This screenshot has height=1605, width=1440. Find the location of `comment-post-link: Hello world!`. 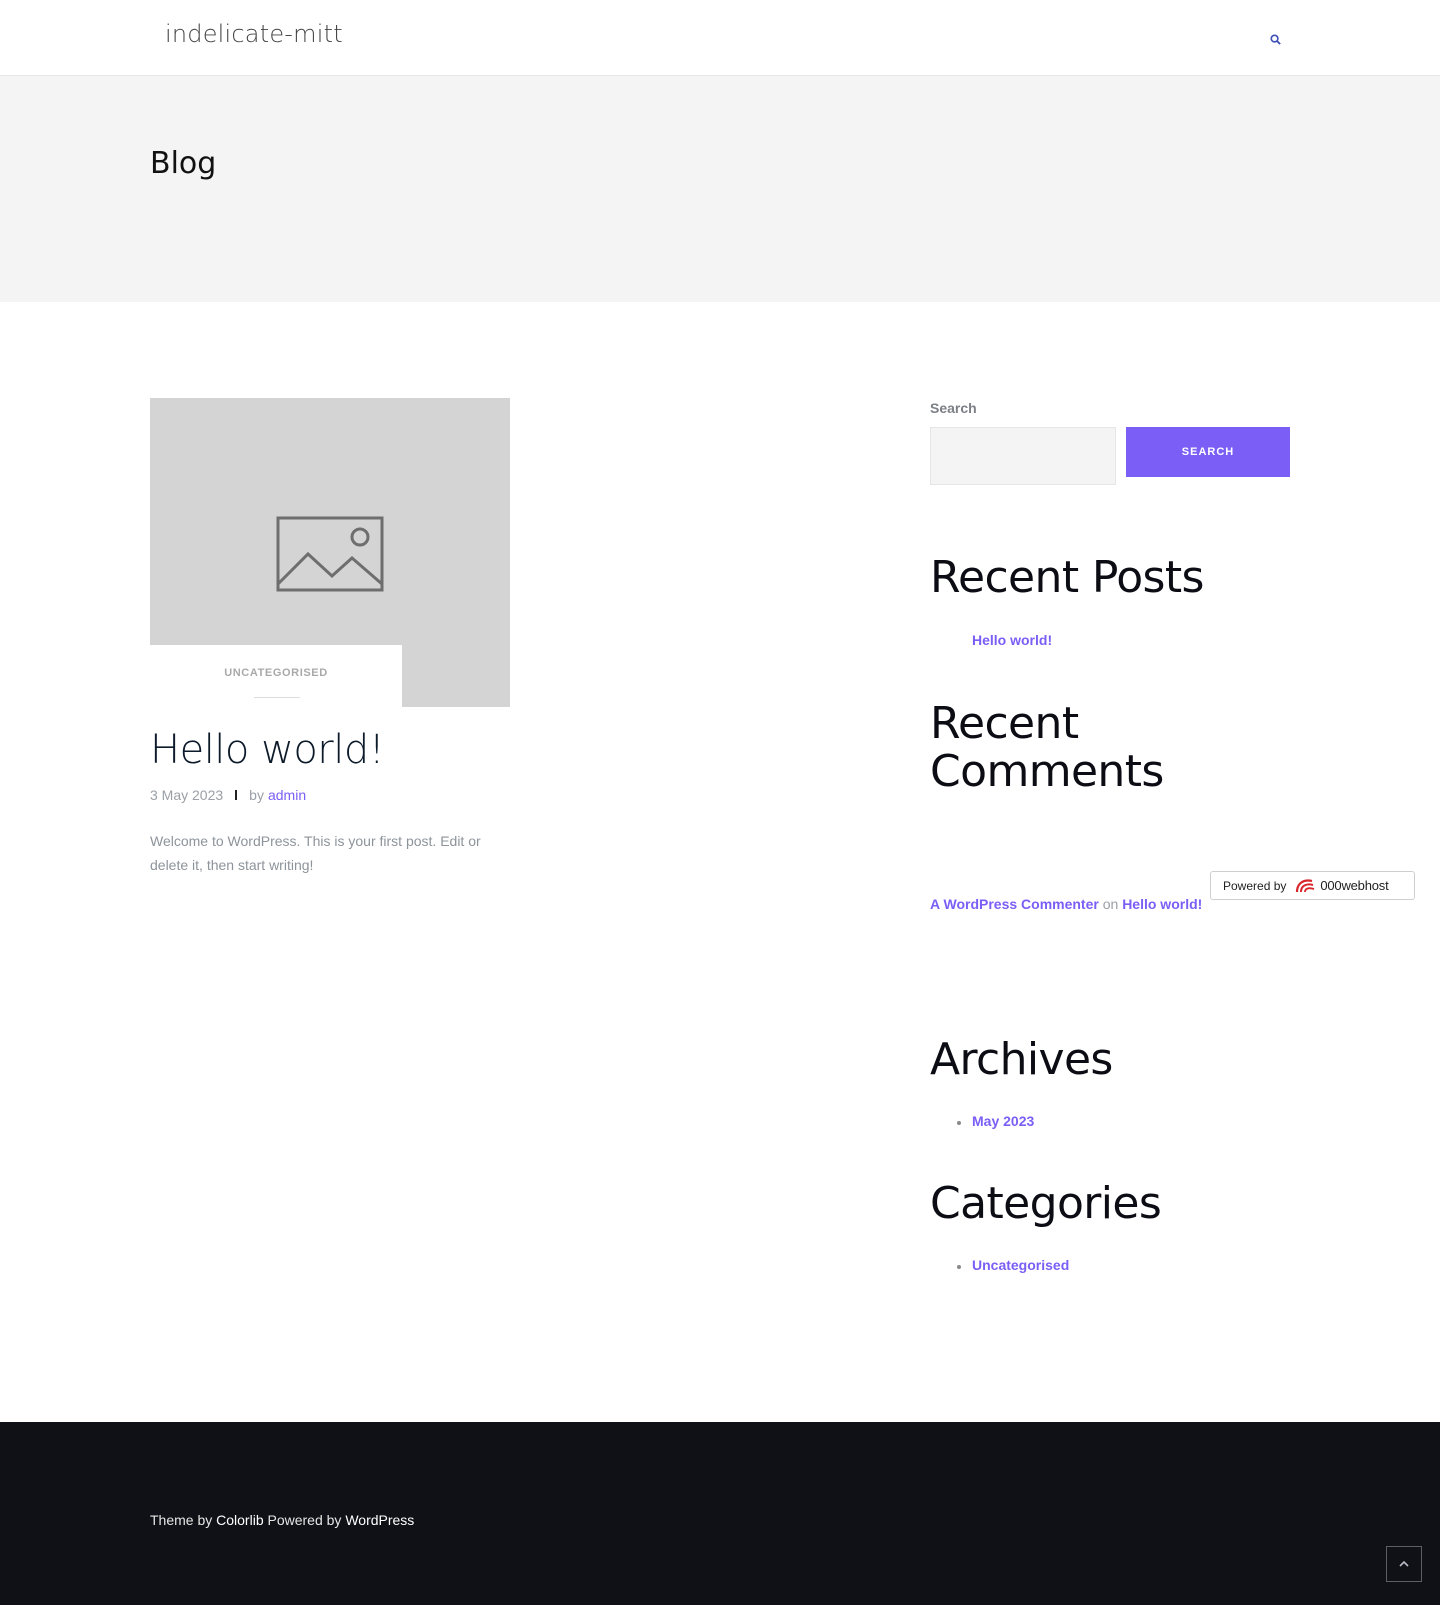

comment-post-link: Hello world! is located at coordinates (1162, 904).